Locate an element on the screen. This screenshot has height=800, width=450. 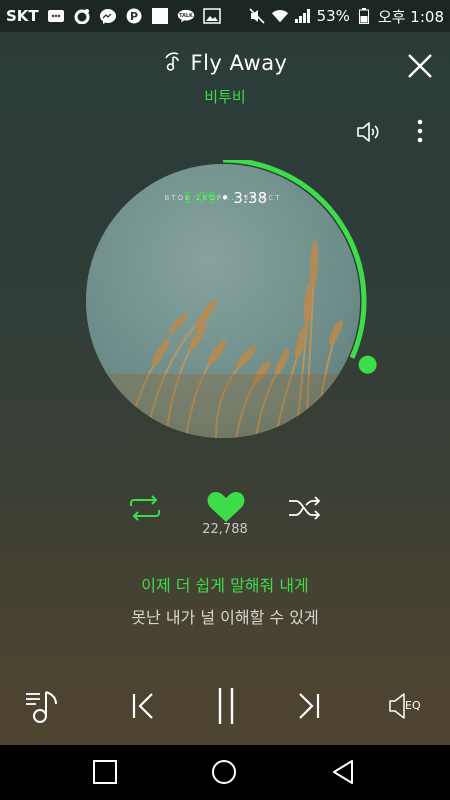
transport-controls: EQ is located at coordinates (225, 706).